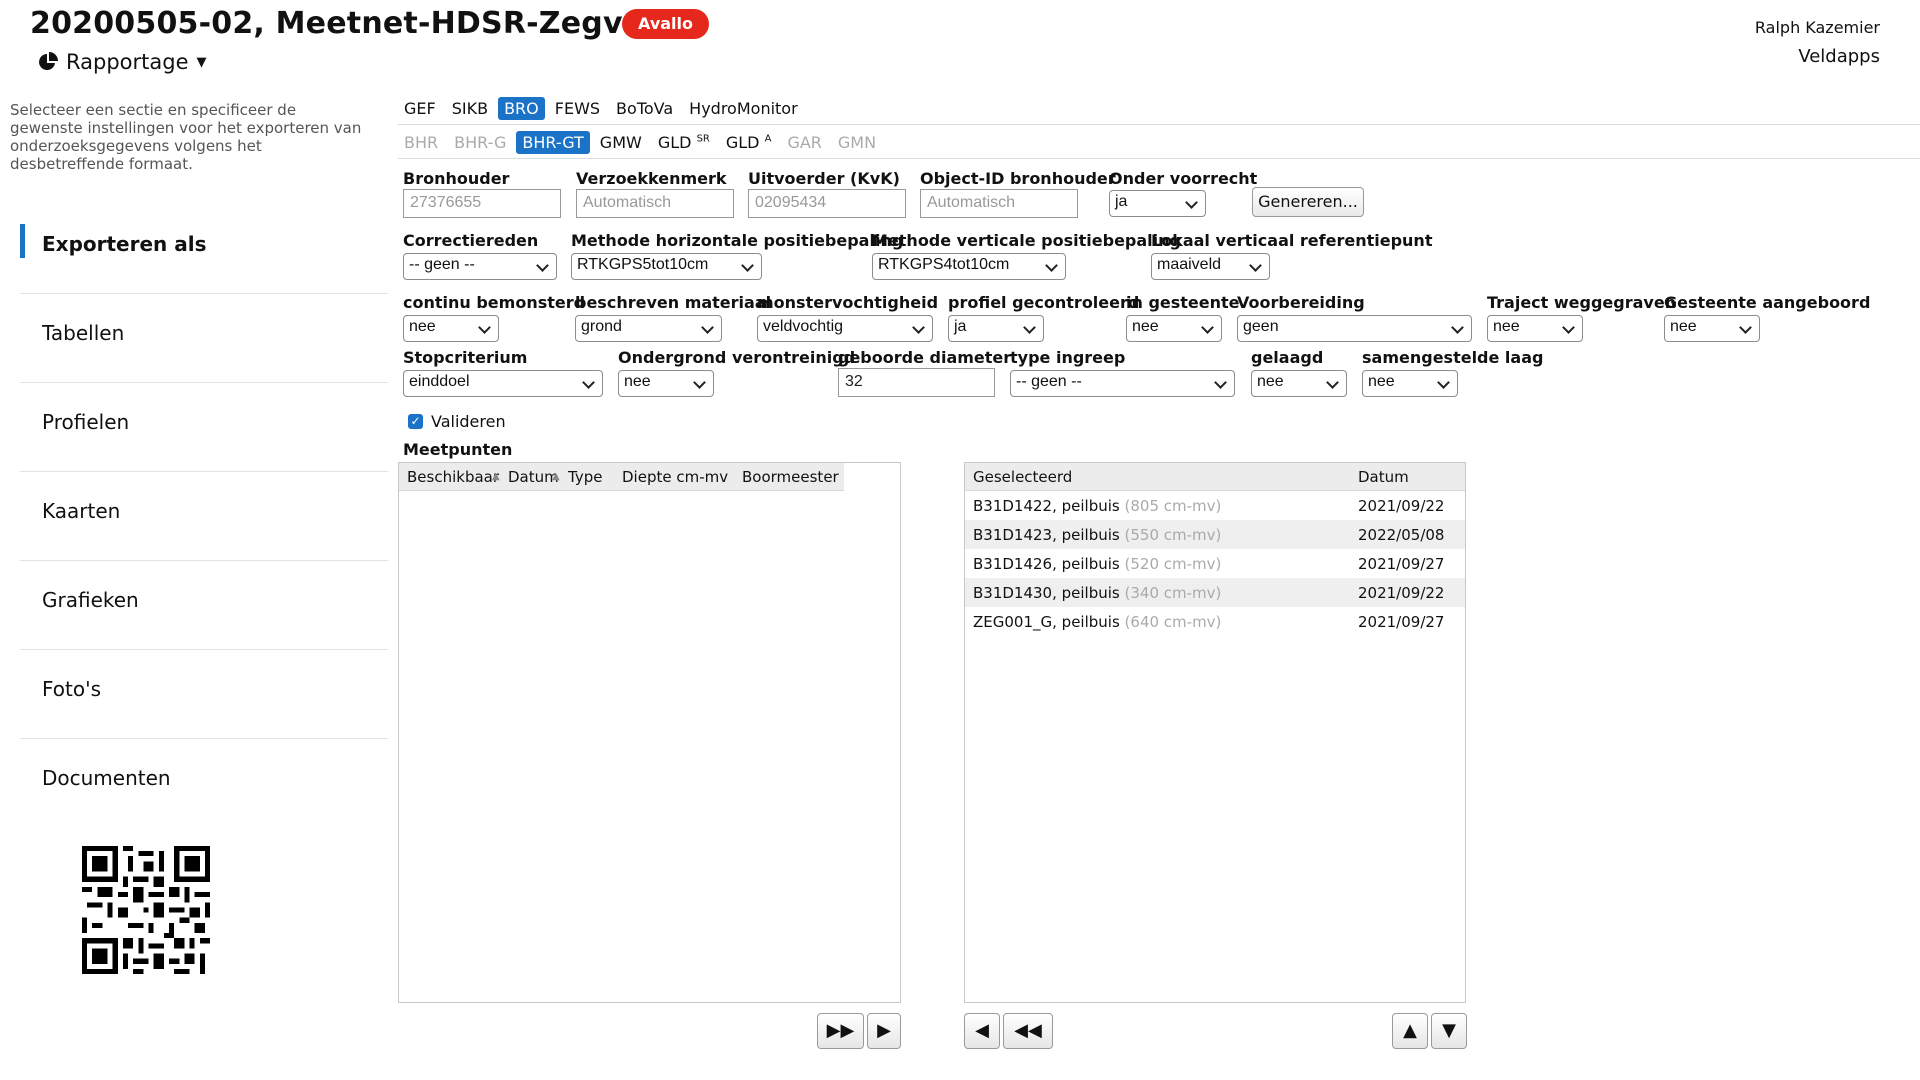  Describe the element at coordinates (553, 142) in the screenshot. I see `tab-bhr-gt: BHR-GT` at that location.